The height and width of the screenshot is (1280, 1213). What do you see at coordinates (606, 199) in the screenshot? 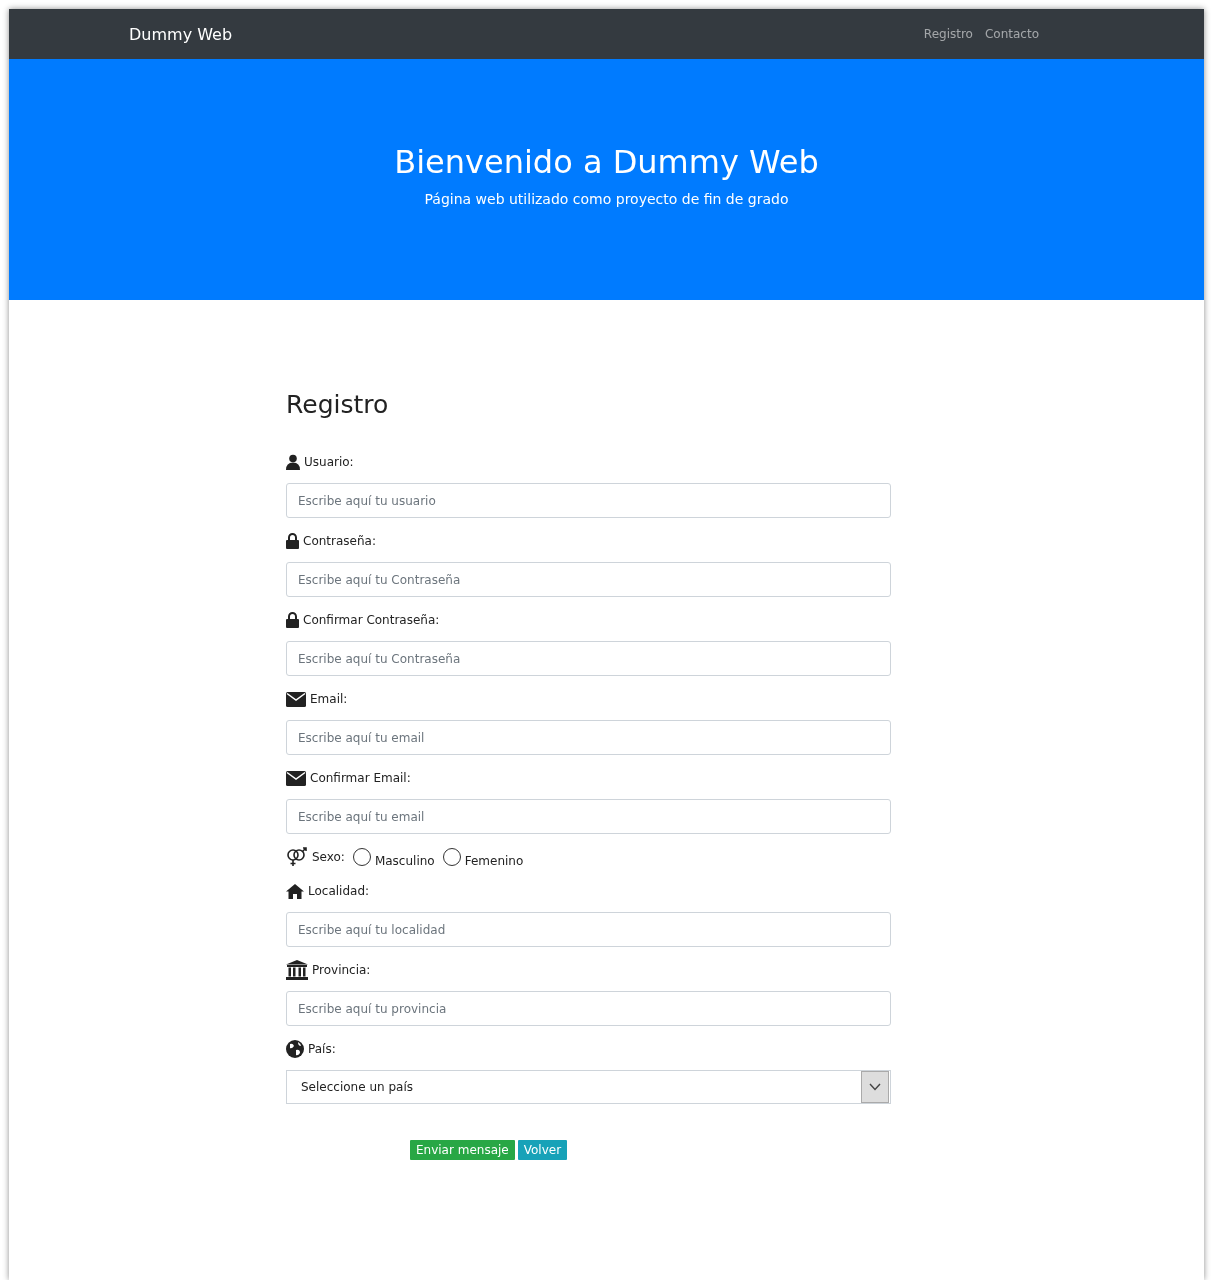
I see `hero-subtitle: Página web utilizado como proyecto de fin de grado` at bounding box center [606, 199].